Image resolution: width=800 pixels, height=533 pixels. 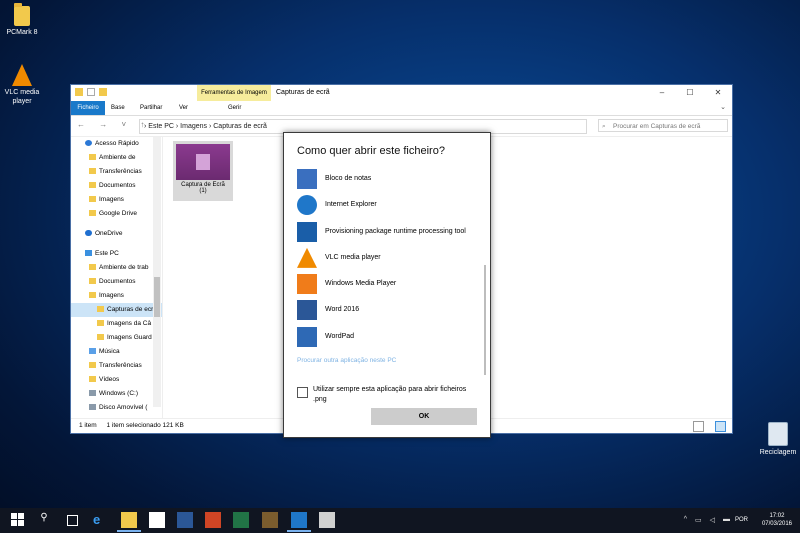 I want to click on excel-icon, so click(x=241, y=520).